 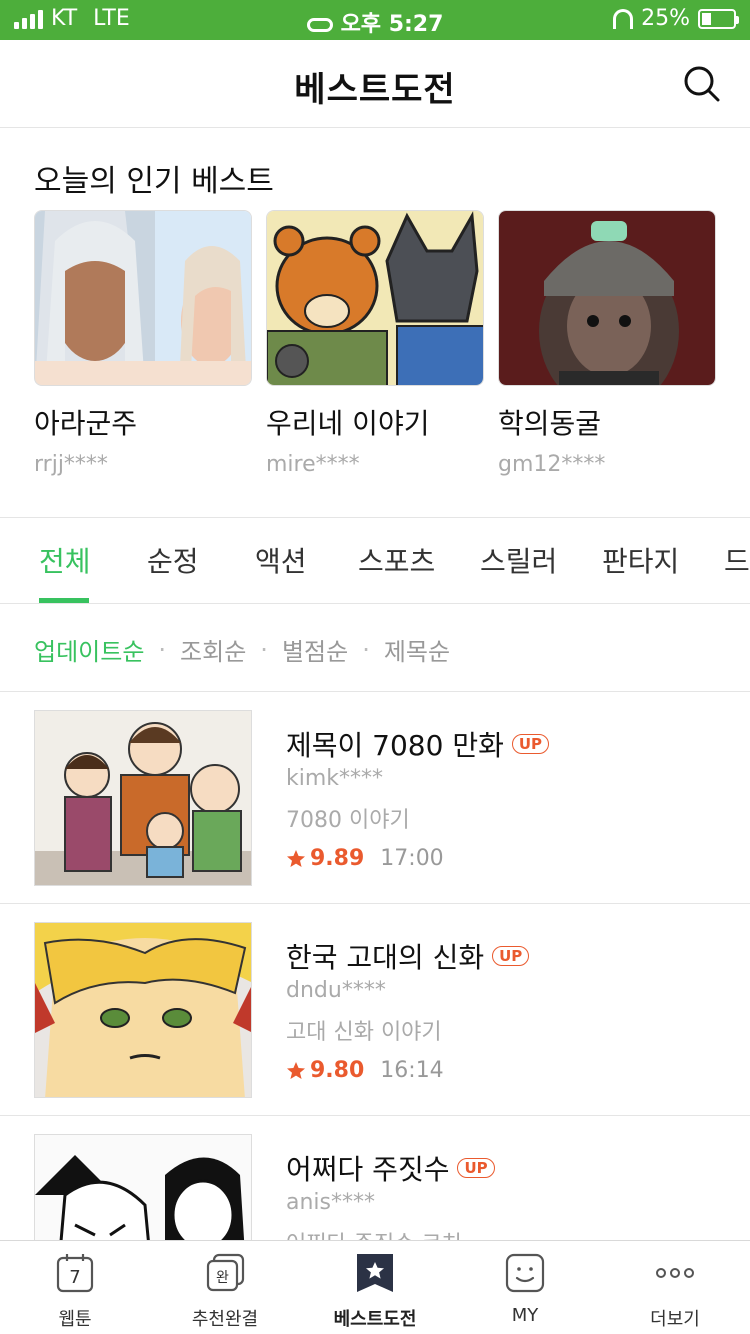 I want to click on nav-completed: 완 추천완결, so click(x=225, y=1292).